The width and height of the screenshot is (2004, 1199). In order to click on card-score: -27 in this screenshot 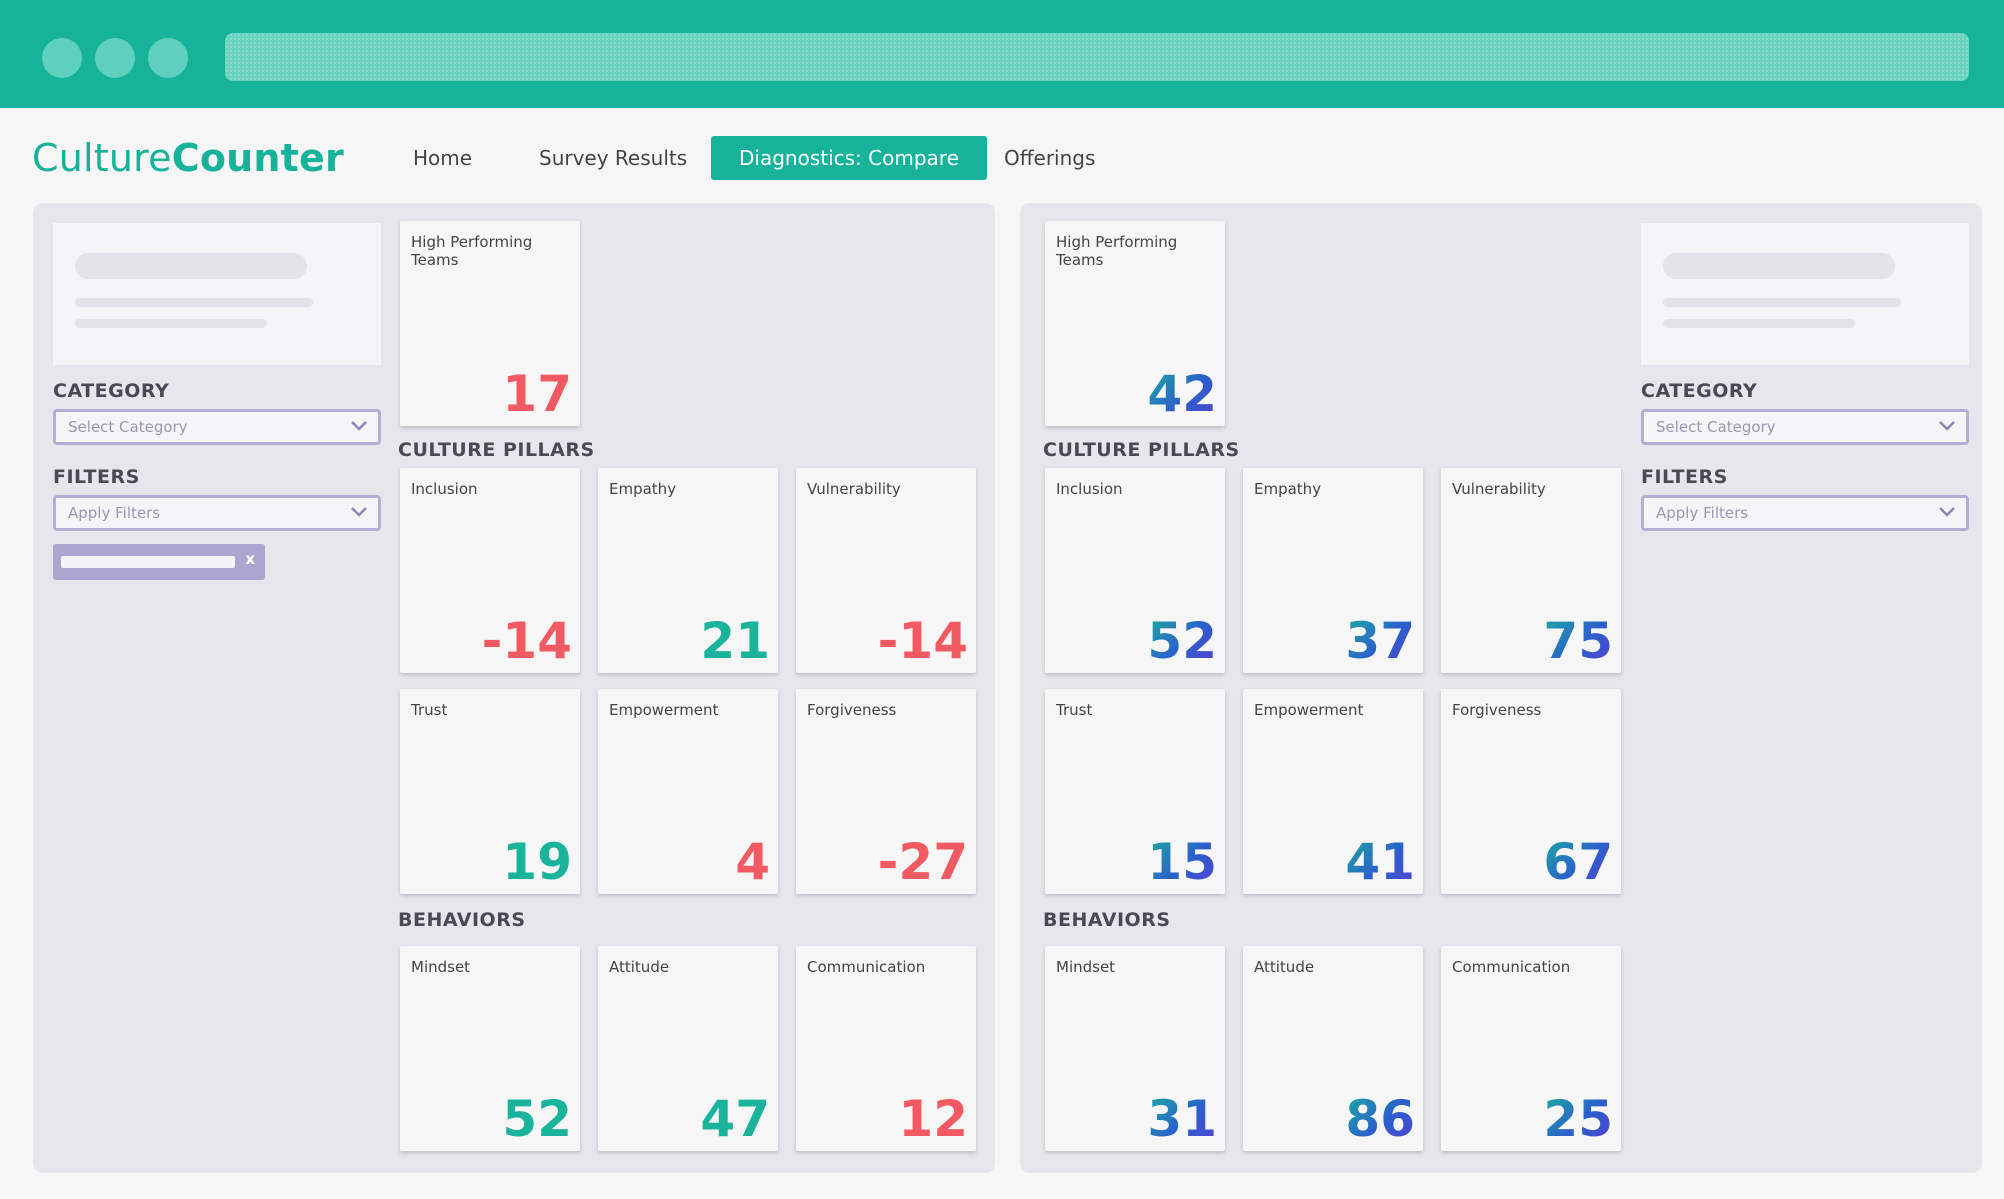, I will do `click(922, 862)`.